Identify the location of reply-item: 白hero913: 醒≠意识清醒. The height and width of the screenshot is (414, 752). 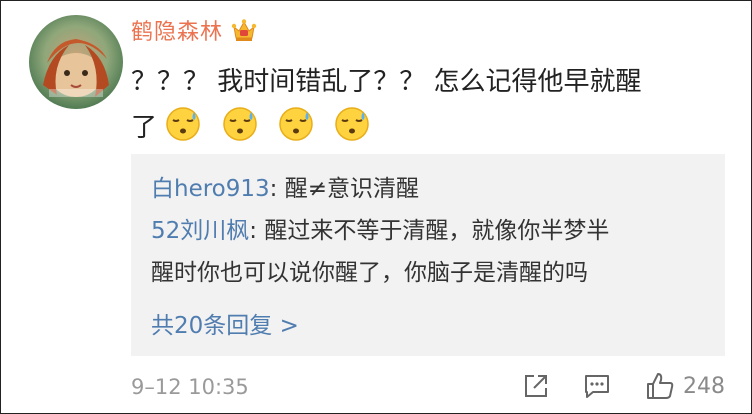
(429, 189).